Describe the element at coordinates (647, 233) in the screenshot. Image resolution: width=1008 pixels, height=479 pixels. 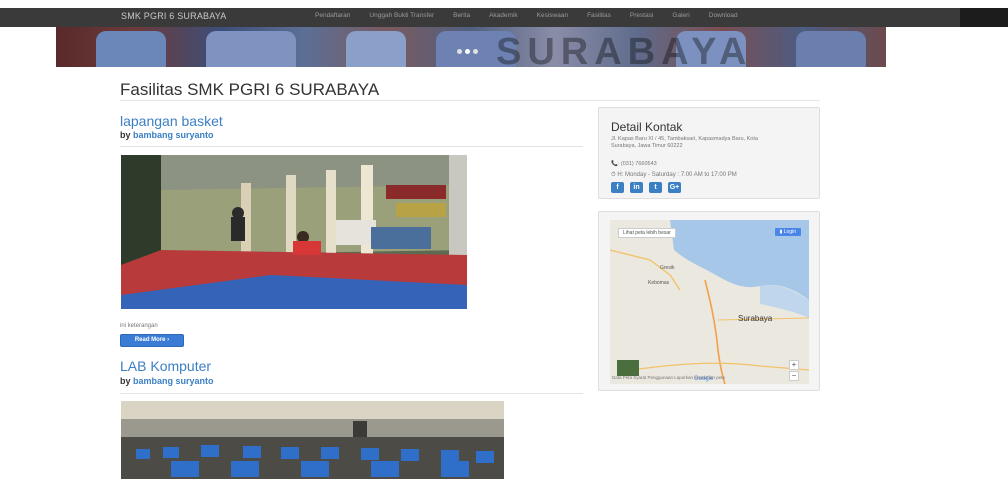
I see `view-larger-map-link: Lihat peta lebih besar` at that location.